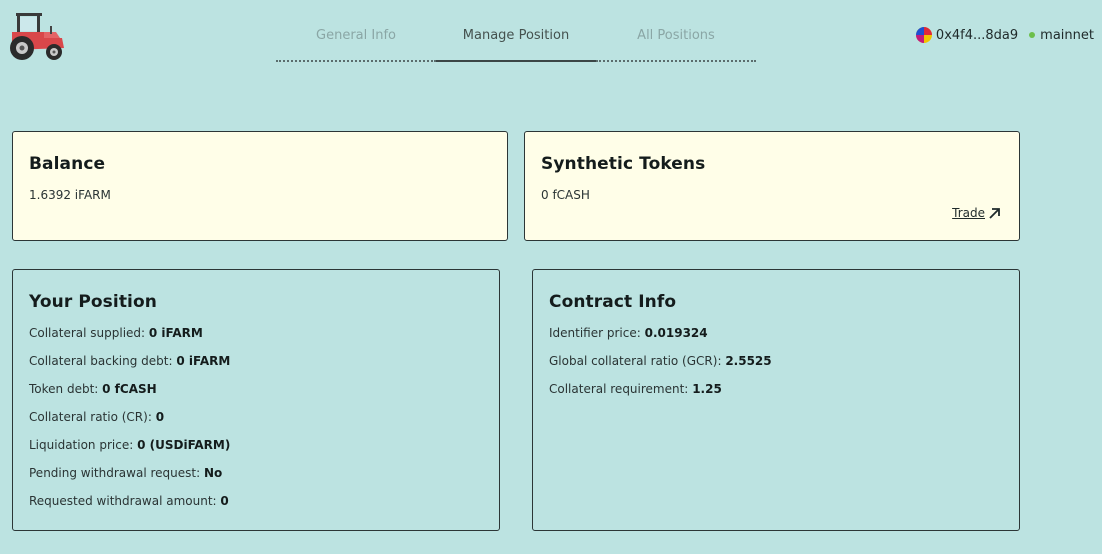 The image size is (1102, 554). Describe the element at coordinates (129, 501) in the screenshot. I see `position-row: Requested withdrawal amount: 0` at that location.